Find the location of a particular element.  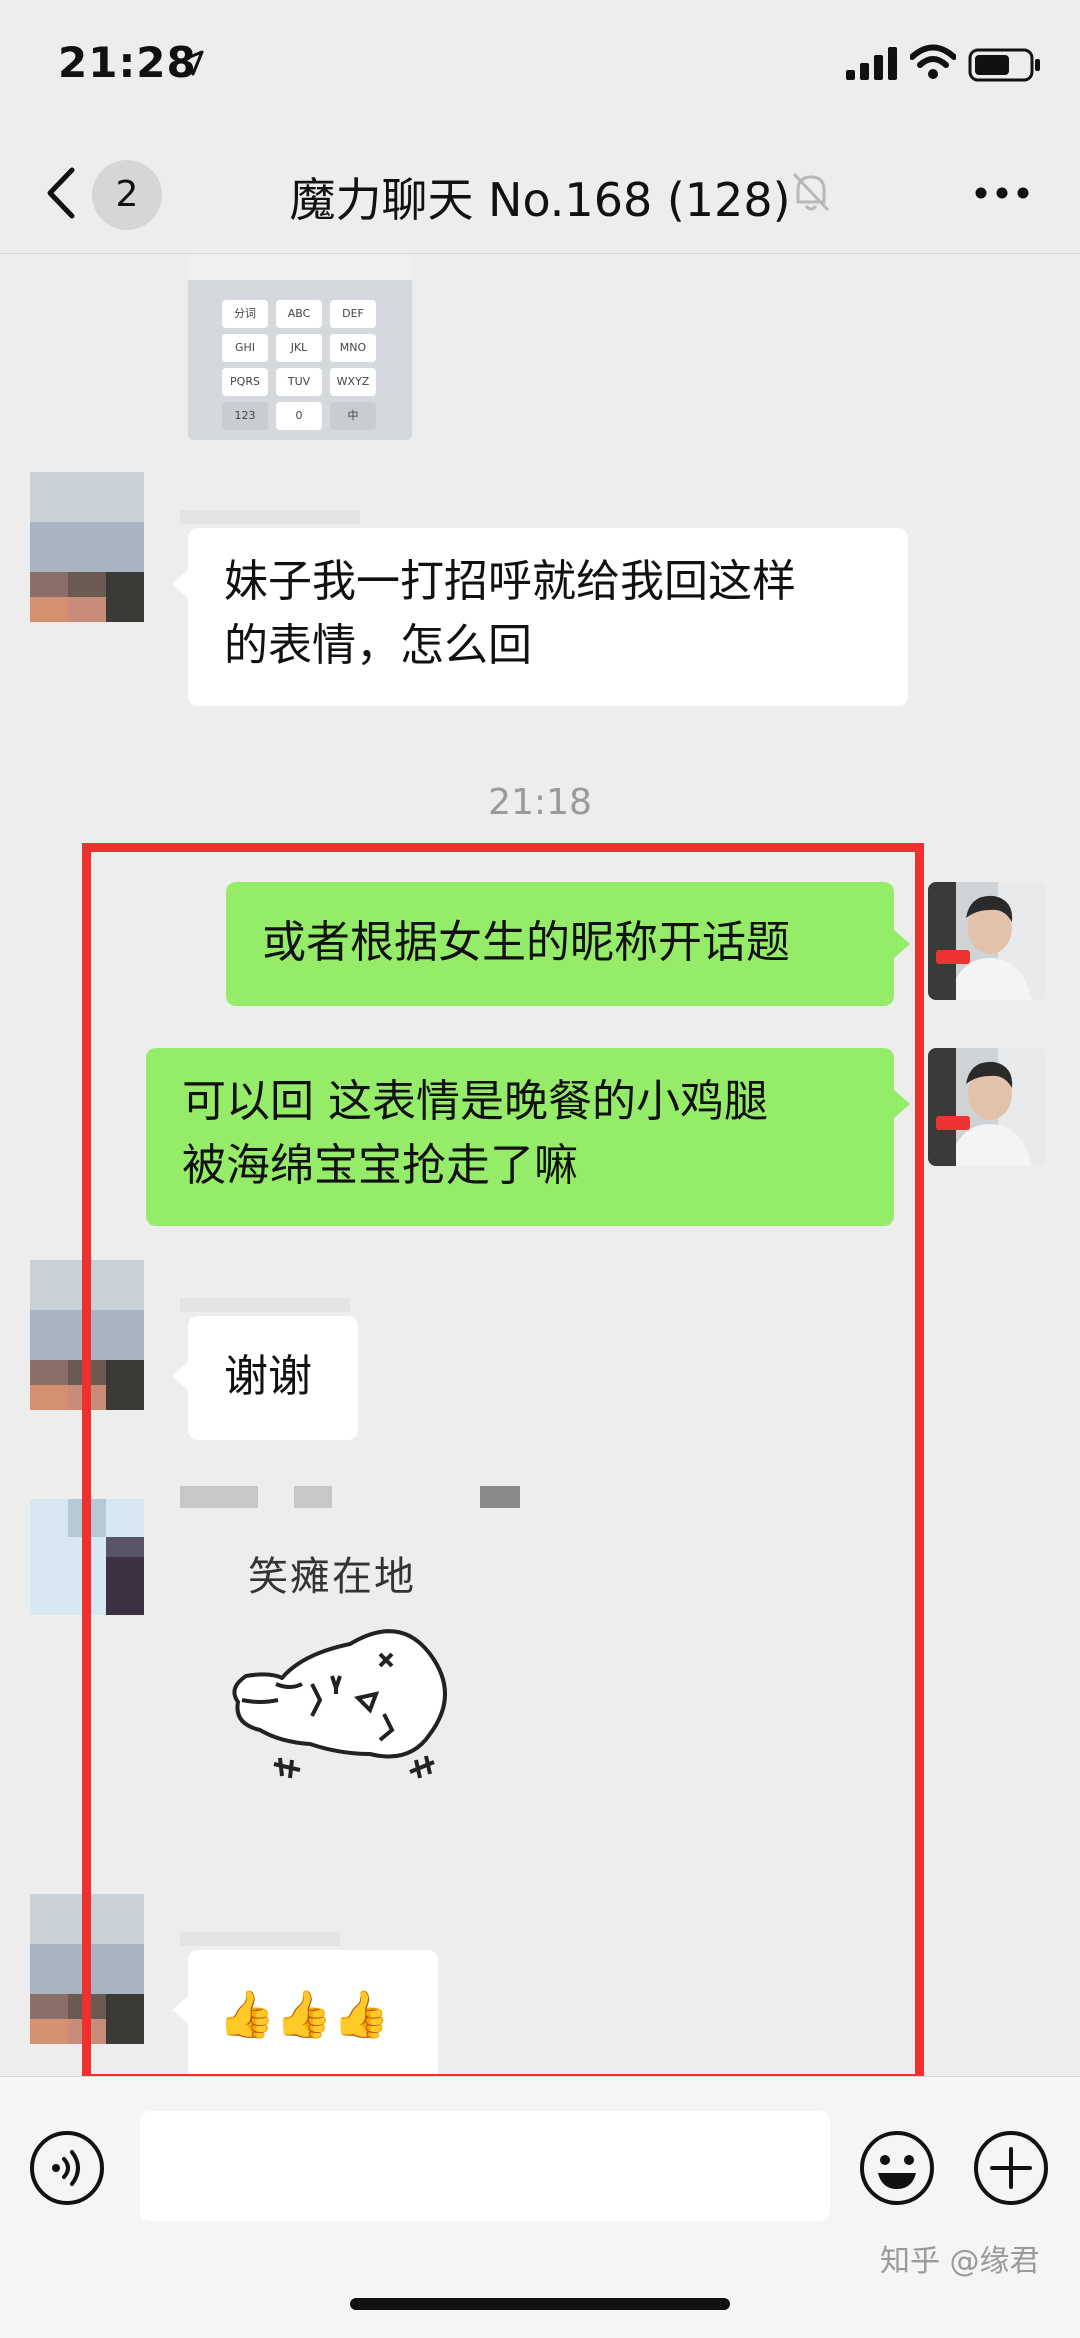

keyboard-key: WXYZ is located at coordinates (353, 382).